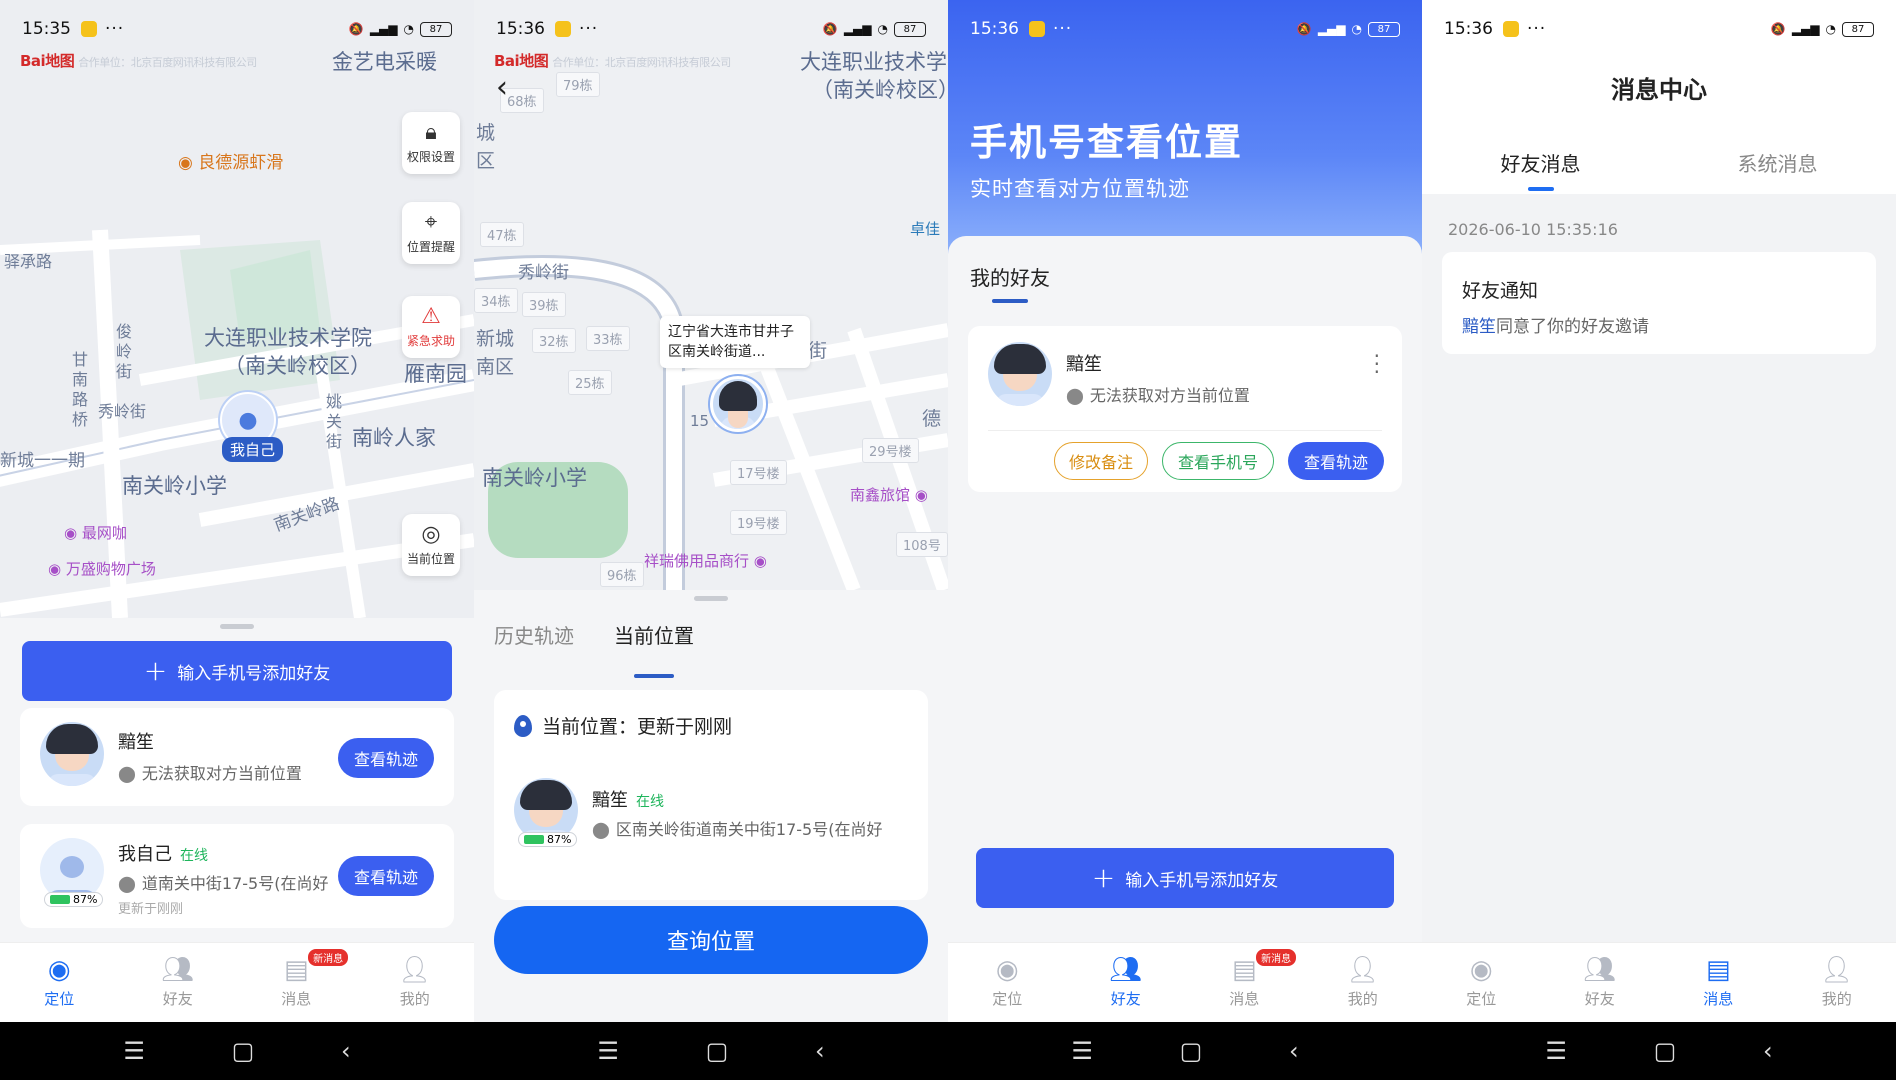  What do you see at coordinates (328, 957) in the screenshot?
I see `new-message-badge: 新消息` at bounding box center [328, 957].